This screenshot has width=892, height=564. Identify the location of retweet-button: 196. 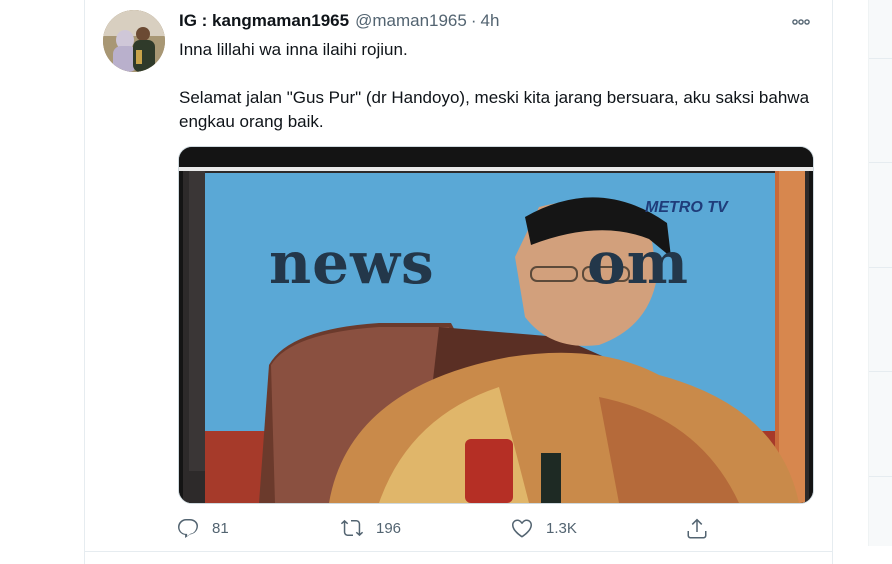
(370, 528).